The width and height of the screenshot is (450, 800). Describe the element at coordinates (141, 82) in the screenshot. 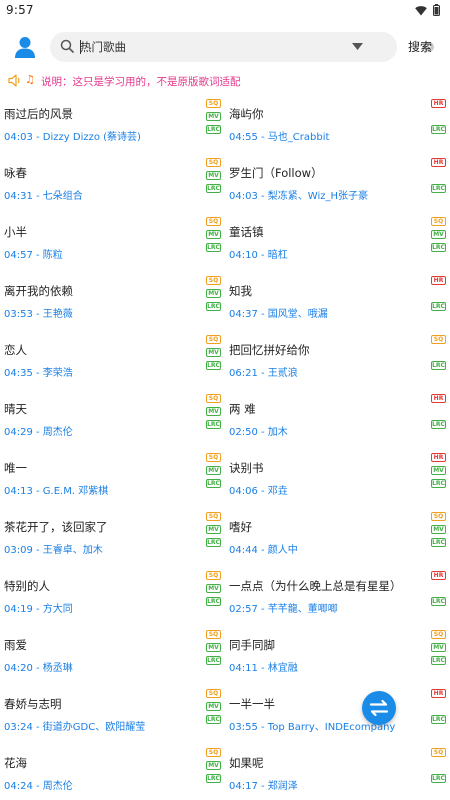

I see `notice-text: 说明：这只是学习用的，不是原版歌词适配` at that location.